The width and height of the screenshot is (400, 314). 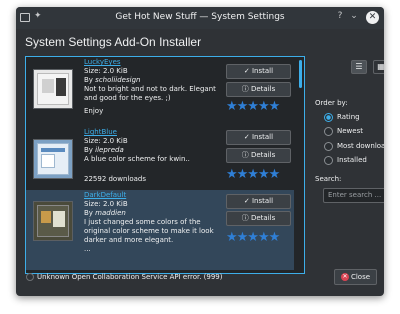 What do you see at coordinates (137, 159) in the screenshot?
I see `addon-description: A blue color scheme for kwin..` at bounding box center [137, 159].